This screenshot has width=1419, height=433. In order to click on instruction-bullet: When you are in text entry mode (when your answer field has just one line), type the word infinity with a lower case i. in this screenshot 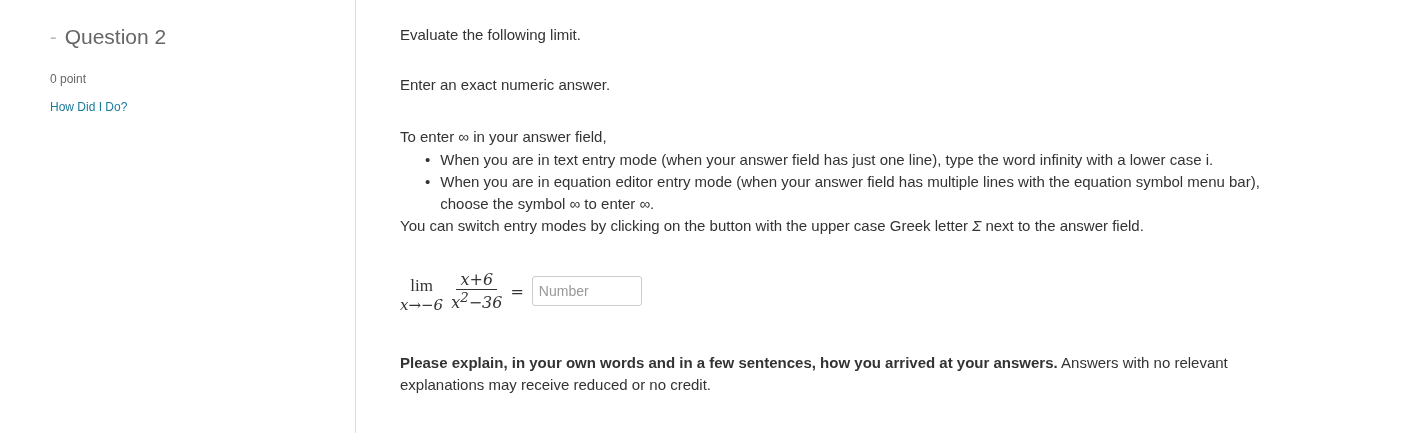, I will do `click(827, 160)`.